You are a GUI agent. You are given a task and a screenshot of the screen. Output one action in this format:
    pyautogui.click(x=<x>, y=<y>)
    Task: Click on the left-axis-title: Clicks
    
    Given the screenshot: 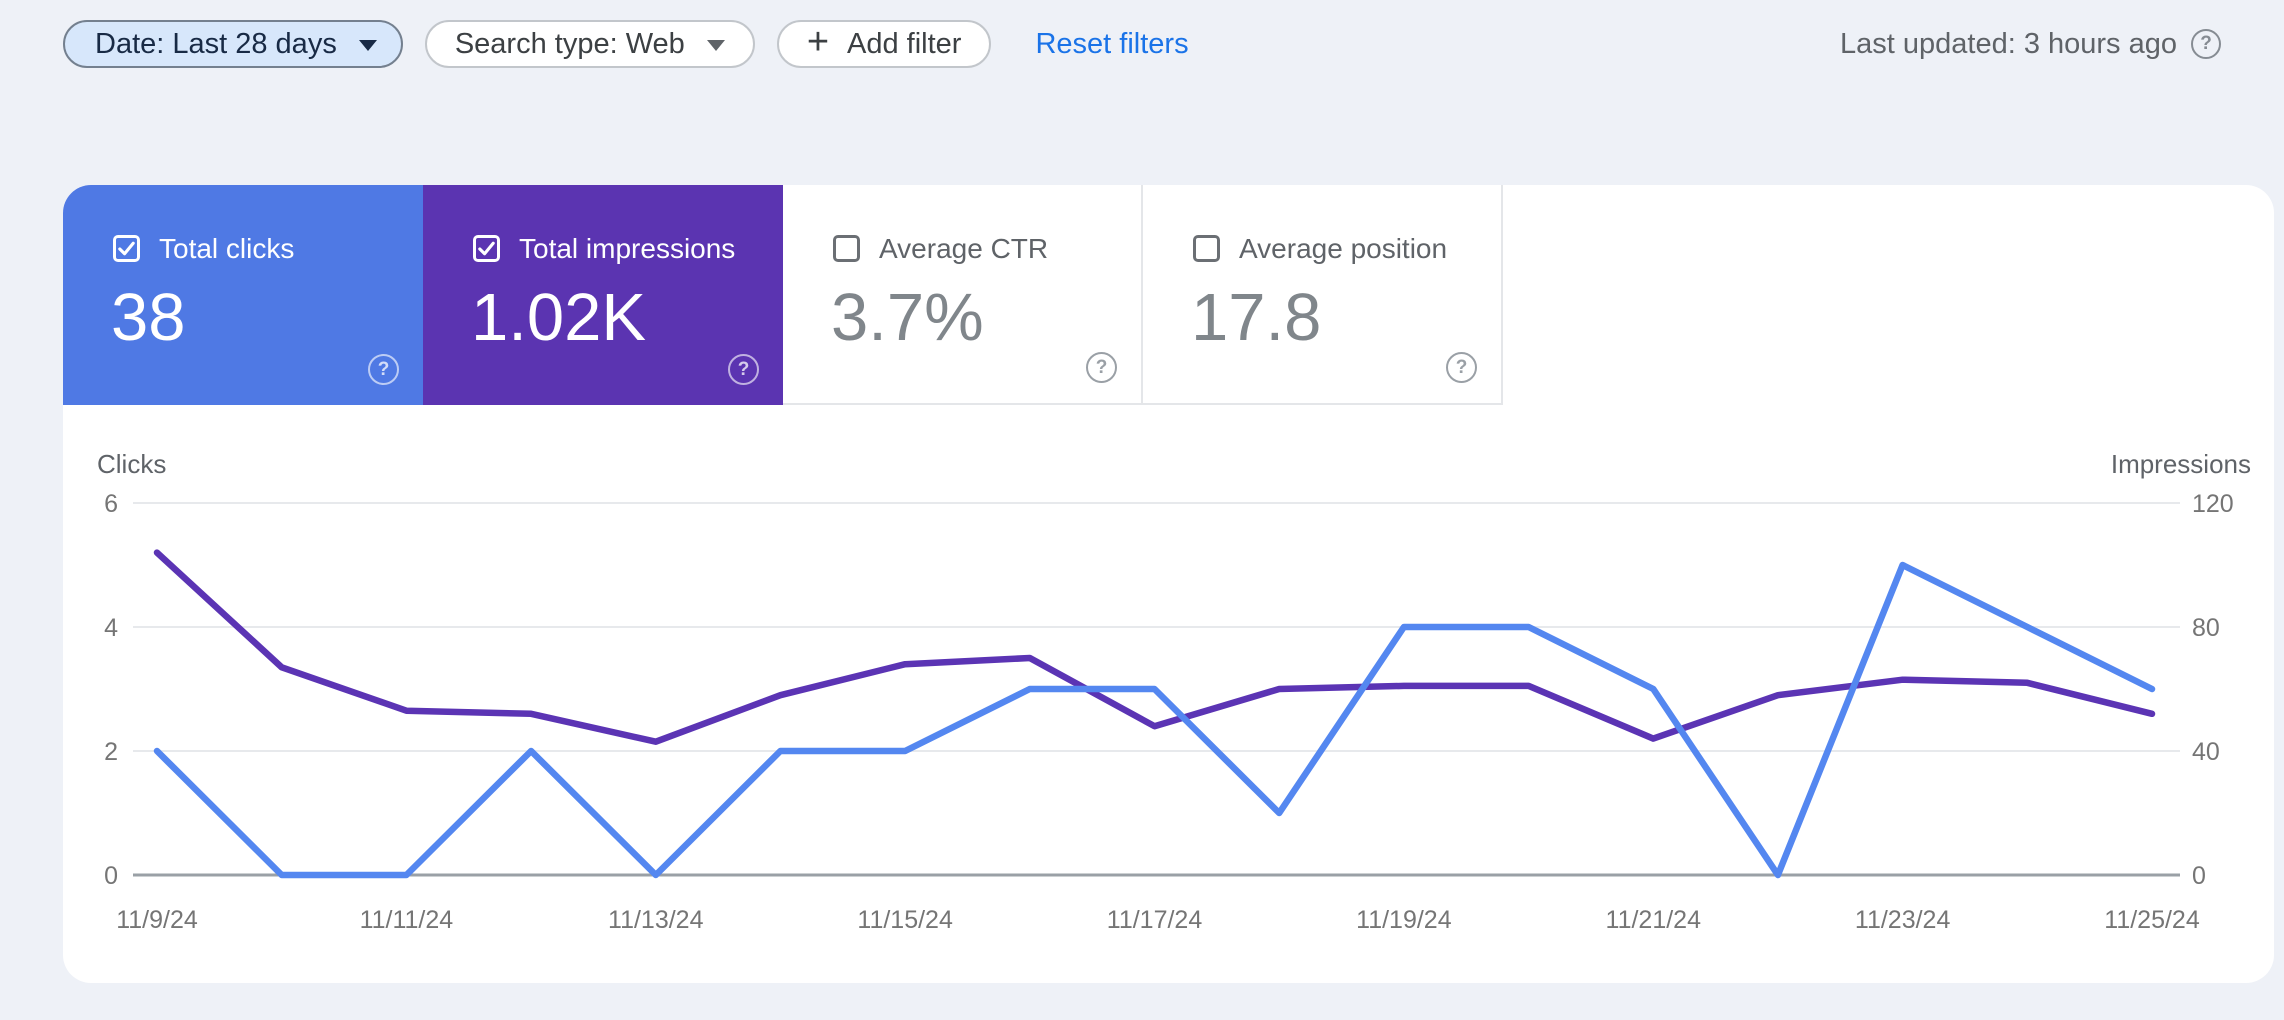 What is the action you would take?
    pyautogui.click(x=131, y=464)
    